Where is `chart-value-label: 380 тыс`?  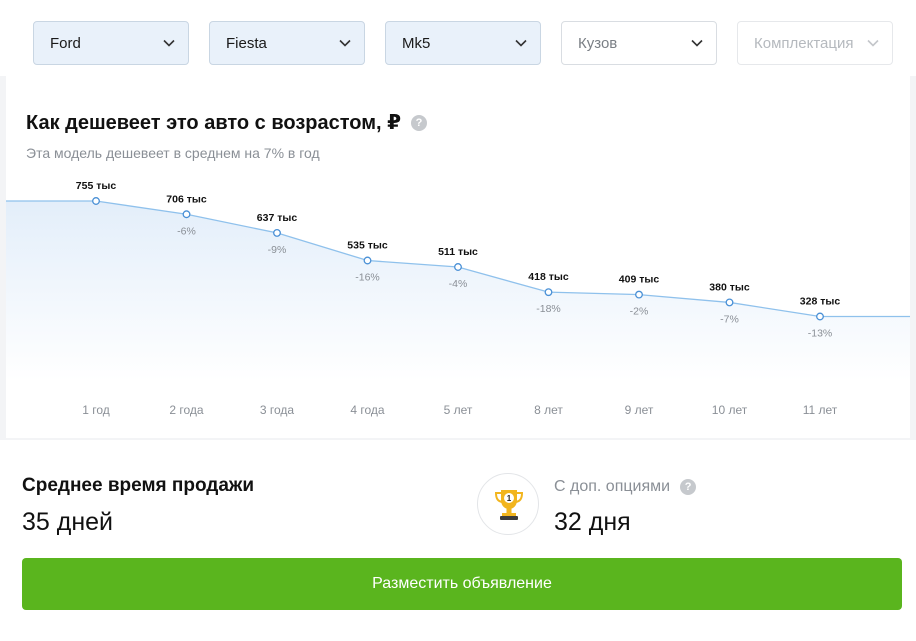
chart-value-label: 380 тыс is located at coordinates (729, 287).